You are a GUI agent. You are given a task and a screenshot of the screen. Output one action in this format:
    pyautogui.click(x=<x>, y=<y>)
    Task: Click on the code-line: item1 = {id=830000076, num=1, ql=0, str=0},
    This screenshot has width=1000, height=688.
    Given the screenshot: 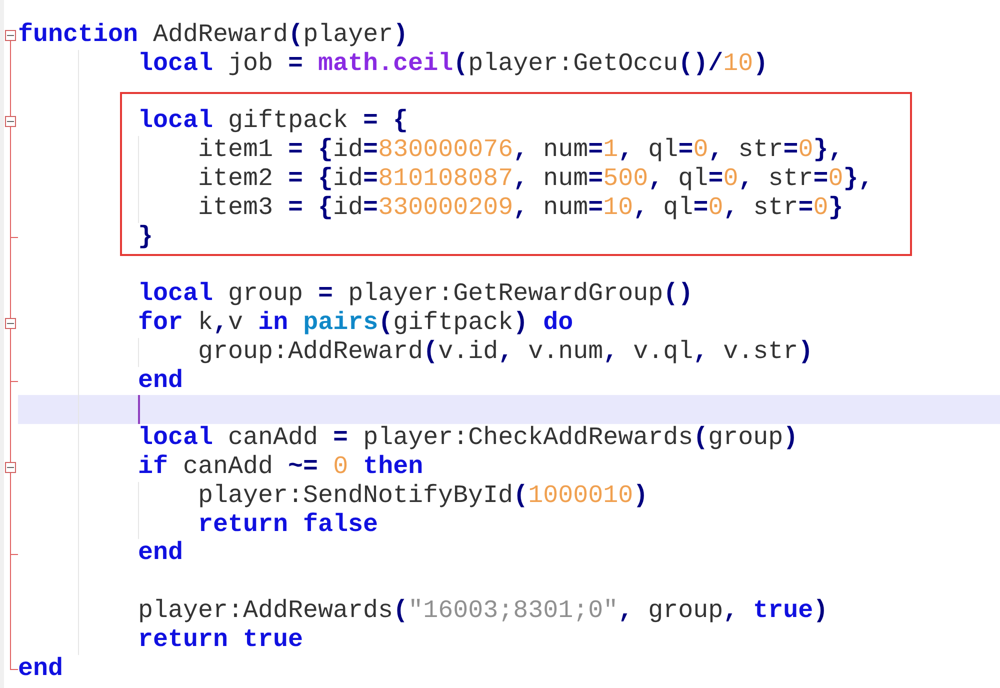 What is the action you would take?
    pyautogui.click(x=521, y=150)
    